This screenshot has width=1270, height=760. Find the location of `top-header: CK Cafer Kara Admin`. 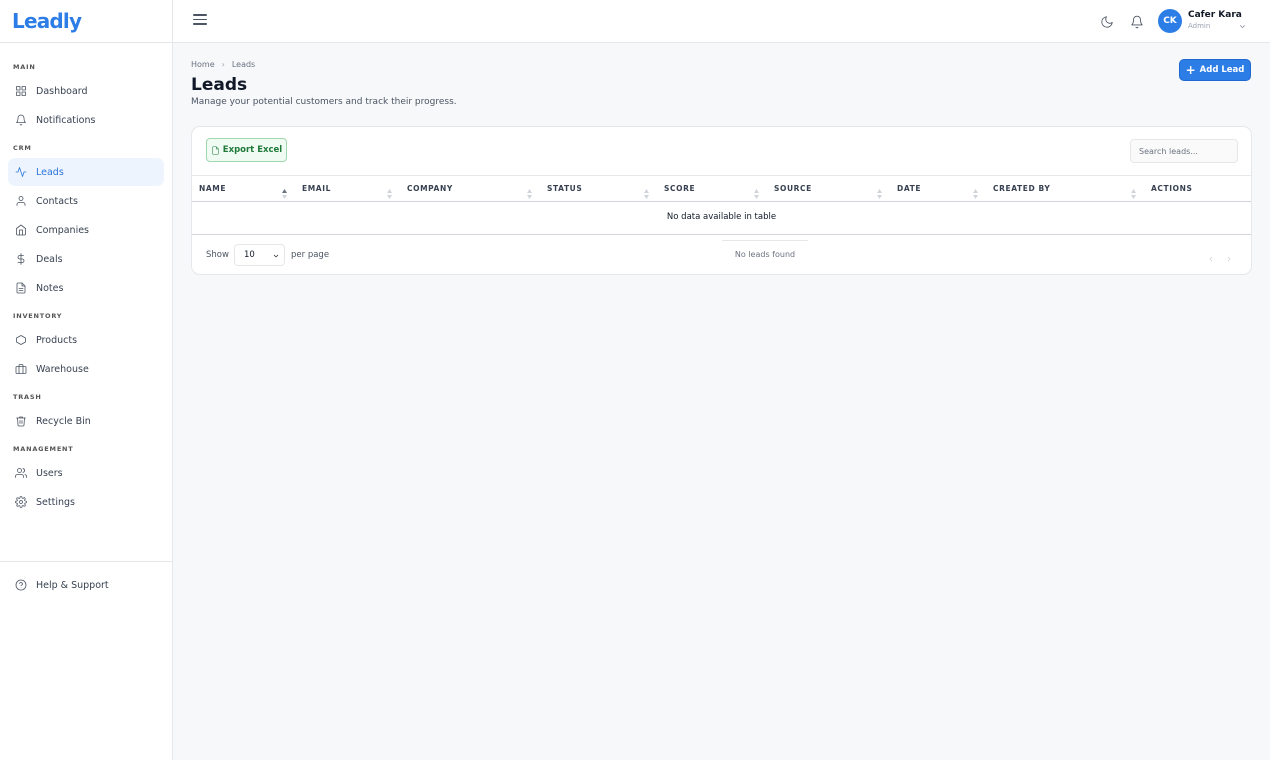

top-header: CK Cafer Kara Admin is located at coordinates (721, 21).